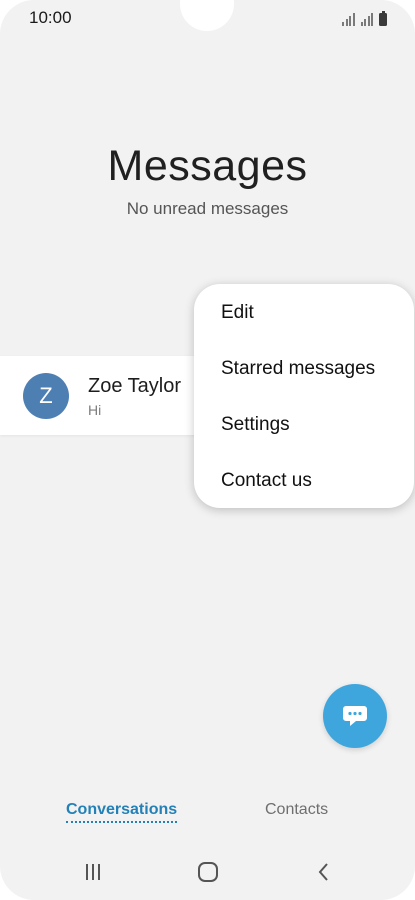  Describe the element at coordinates (383, 18) in the screenshot. I see `battery-icon` at that location.